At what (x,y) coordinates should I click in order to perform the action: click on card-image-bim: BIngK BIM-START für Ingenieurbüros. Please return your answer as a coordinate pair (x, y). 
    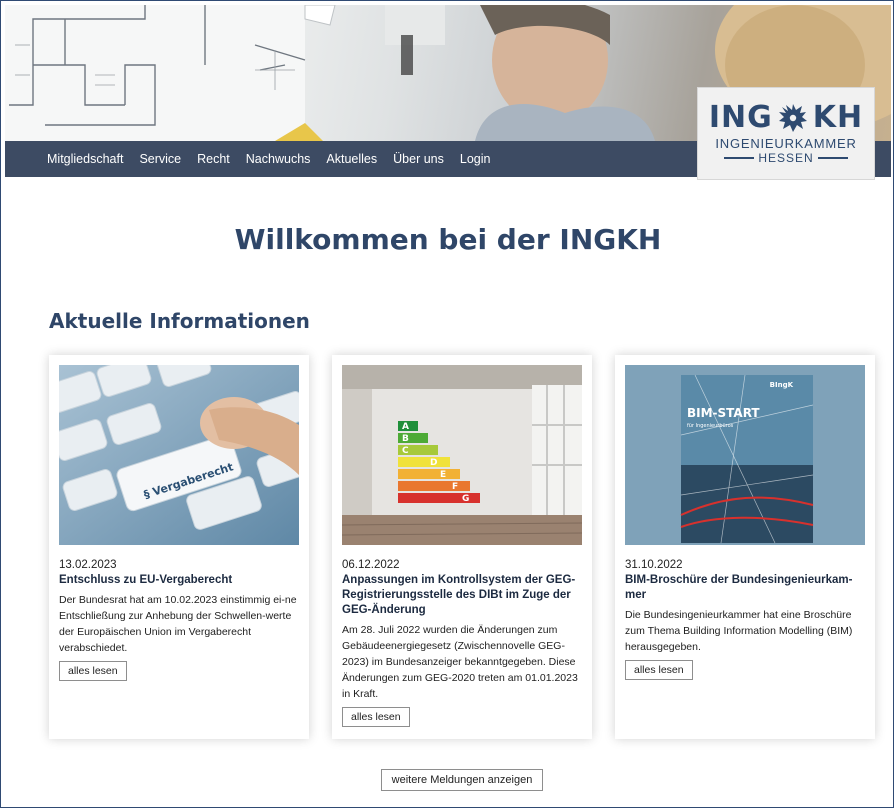
    Looking at the image, I should click on (745, 455).